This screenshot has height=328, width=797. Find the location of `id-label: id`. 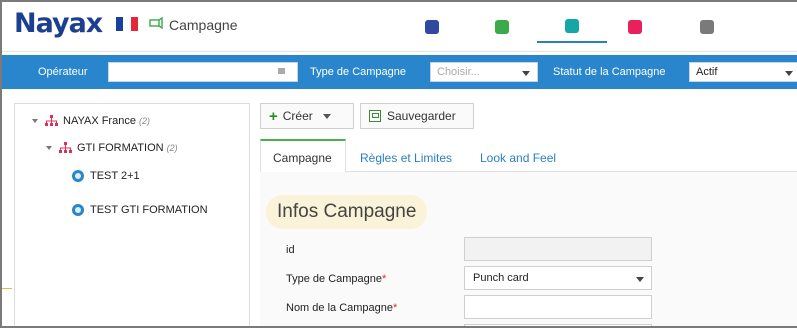

id-label: id is located at coordinates (290, 250).